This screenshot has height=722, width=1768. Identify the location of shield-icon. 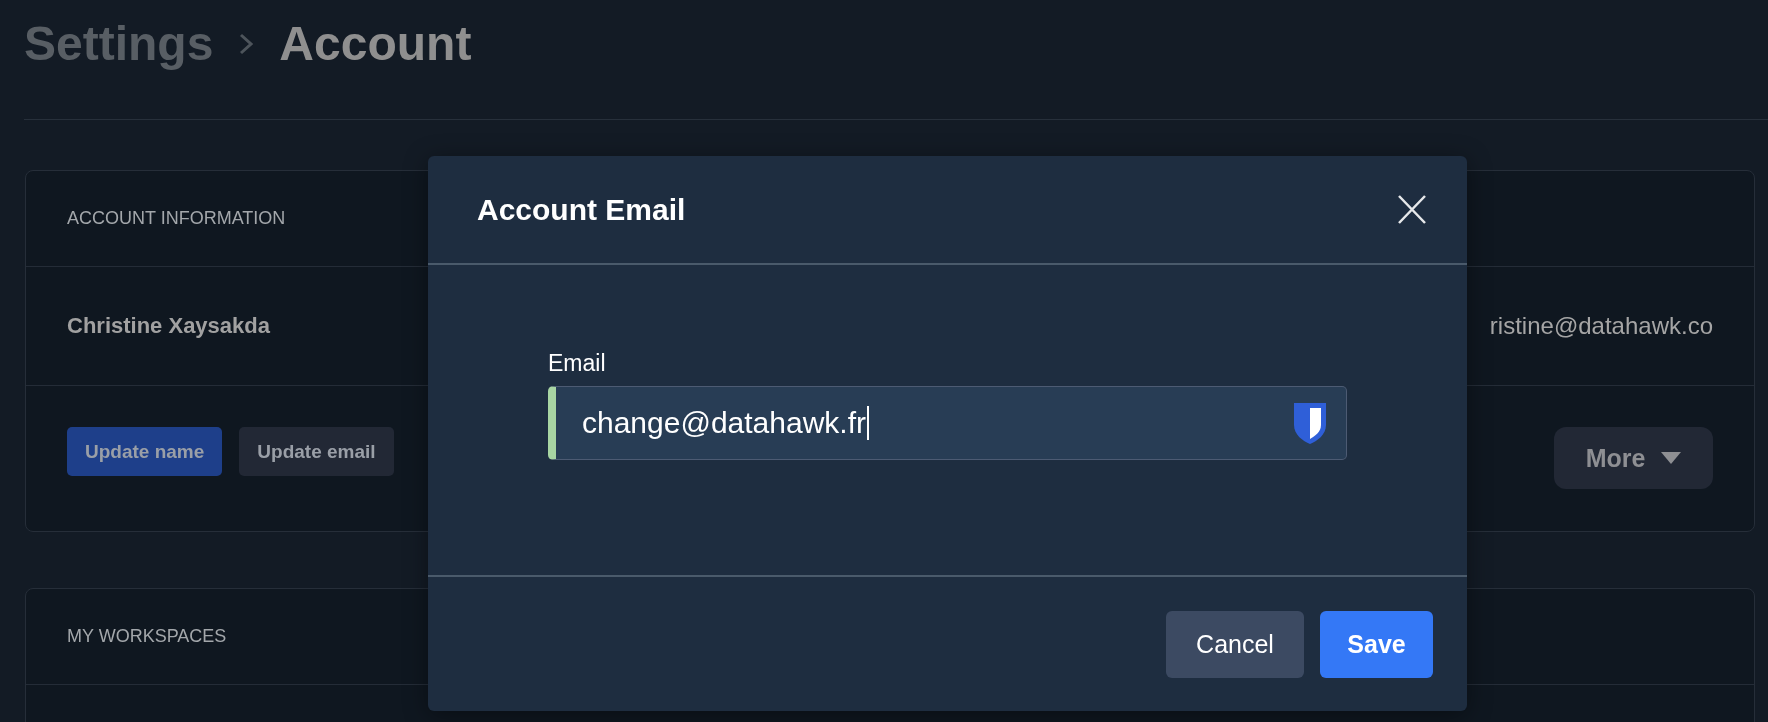
(1310, 423).